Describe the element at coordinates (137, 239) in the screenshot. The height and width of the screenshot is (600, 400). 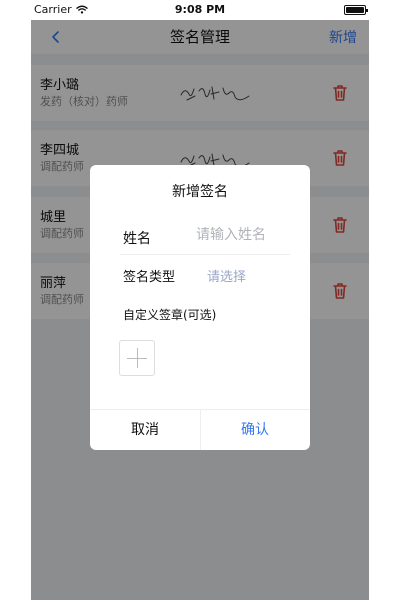
I see `name-label: 姓名` at that location.